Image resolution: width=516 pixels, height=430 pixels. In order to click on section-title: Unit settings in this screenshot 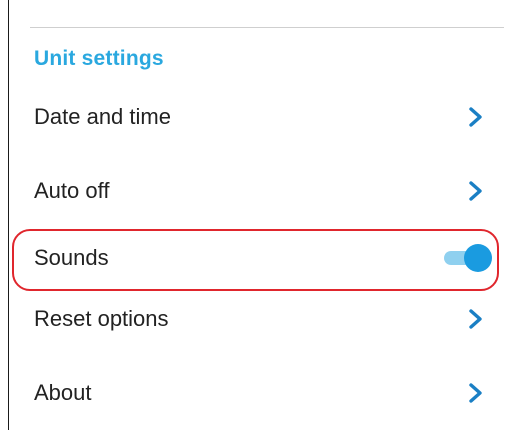, I will do `click(99, 58)`.